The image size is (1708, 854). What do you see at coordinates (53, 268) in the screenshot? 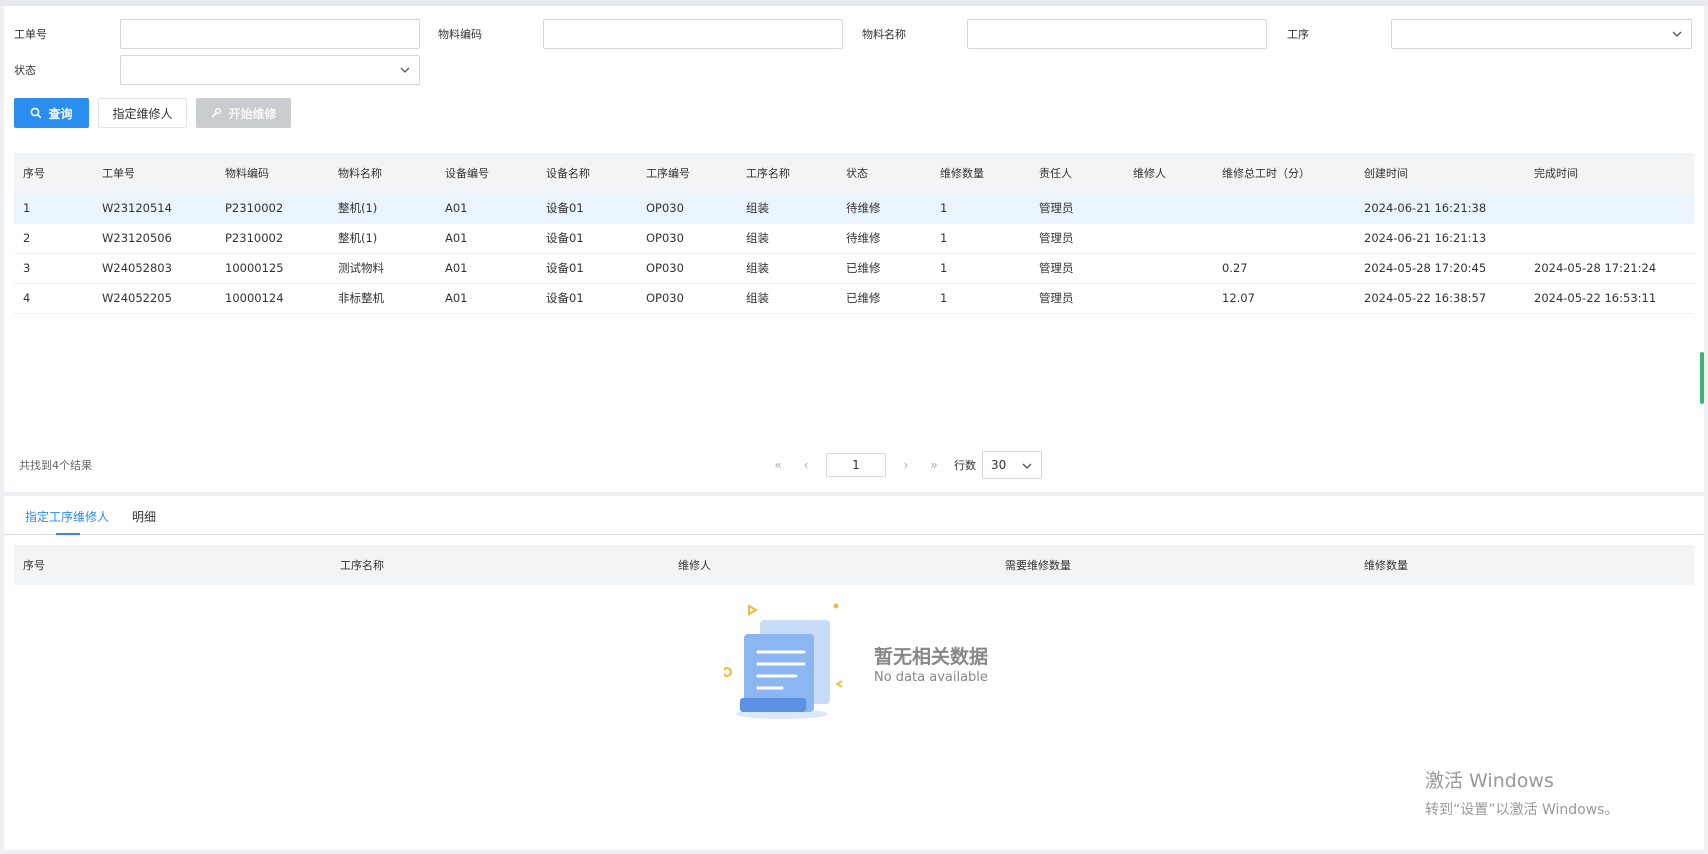
I see `cell-seq: 3` at bounding box center [53, 268].